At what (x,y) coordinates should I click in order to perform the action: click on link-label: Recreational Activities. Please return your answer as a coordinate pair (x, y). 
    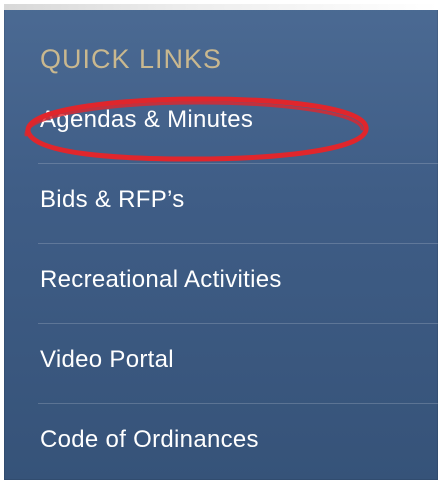
    Looking at the image, I should click on (161, 280).